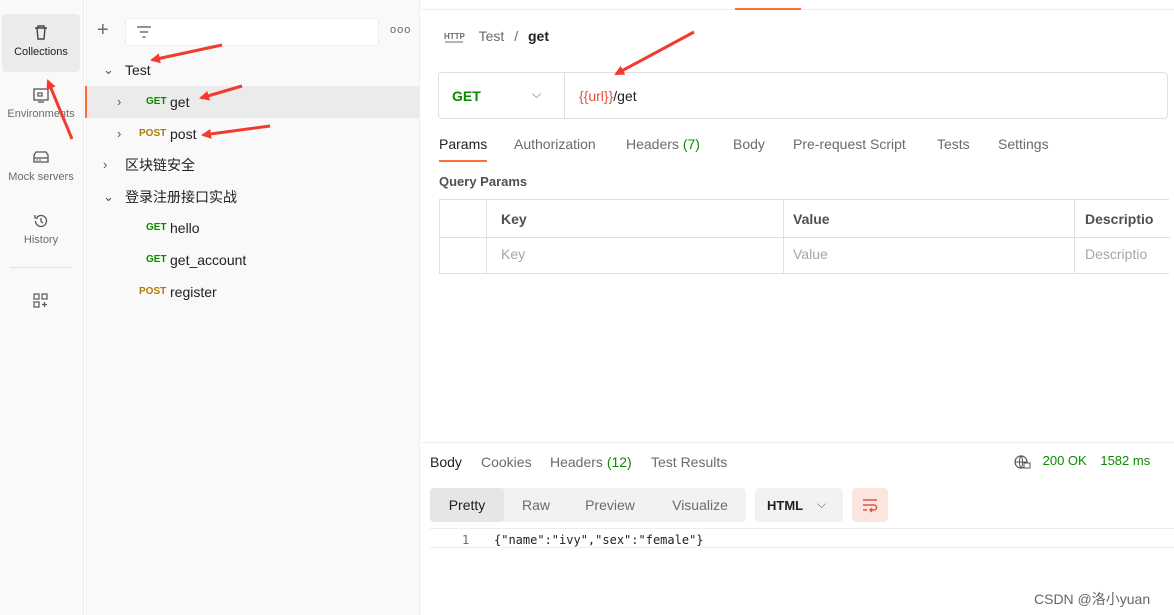  I want to click on globe-lock-icon, so click(1022, 462).